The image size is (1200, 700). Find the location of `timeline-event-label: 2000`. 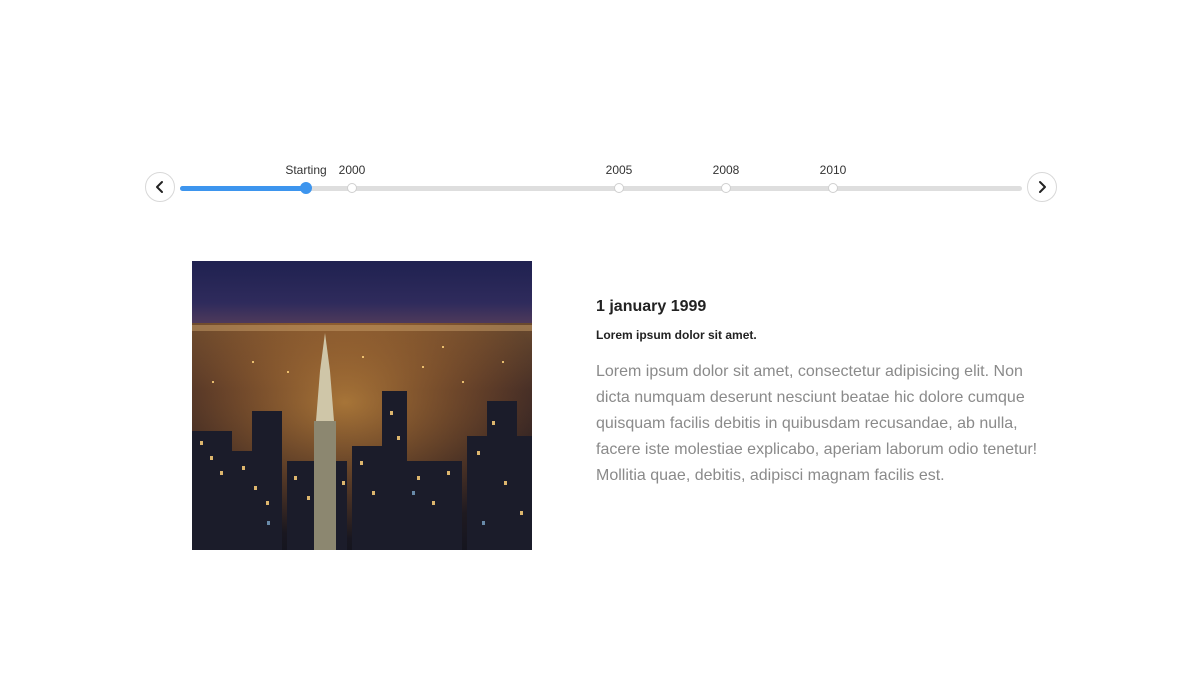

timeline-event-label: 2000 is located at coordinates (352, 170).